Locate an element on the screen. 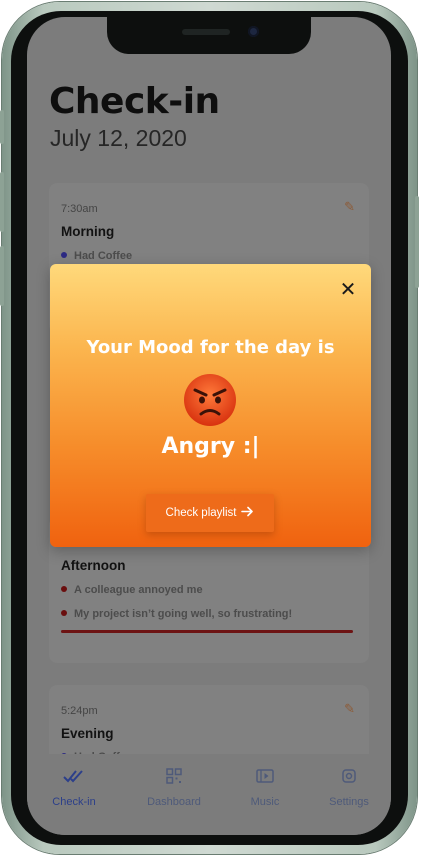  volume-down-button is located at coordinates (2, 276).